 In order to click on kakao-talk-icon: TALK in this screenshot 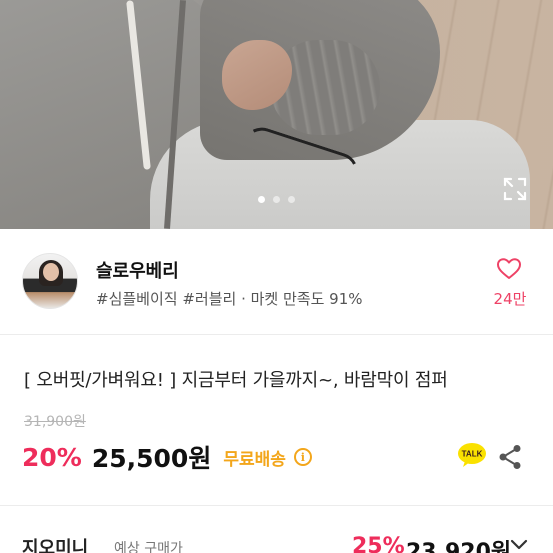, I will do `click(472, 455)`.